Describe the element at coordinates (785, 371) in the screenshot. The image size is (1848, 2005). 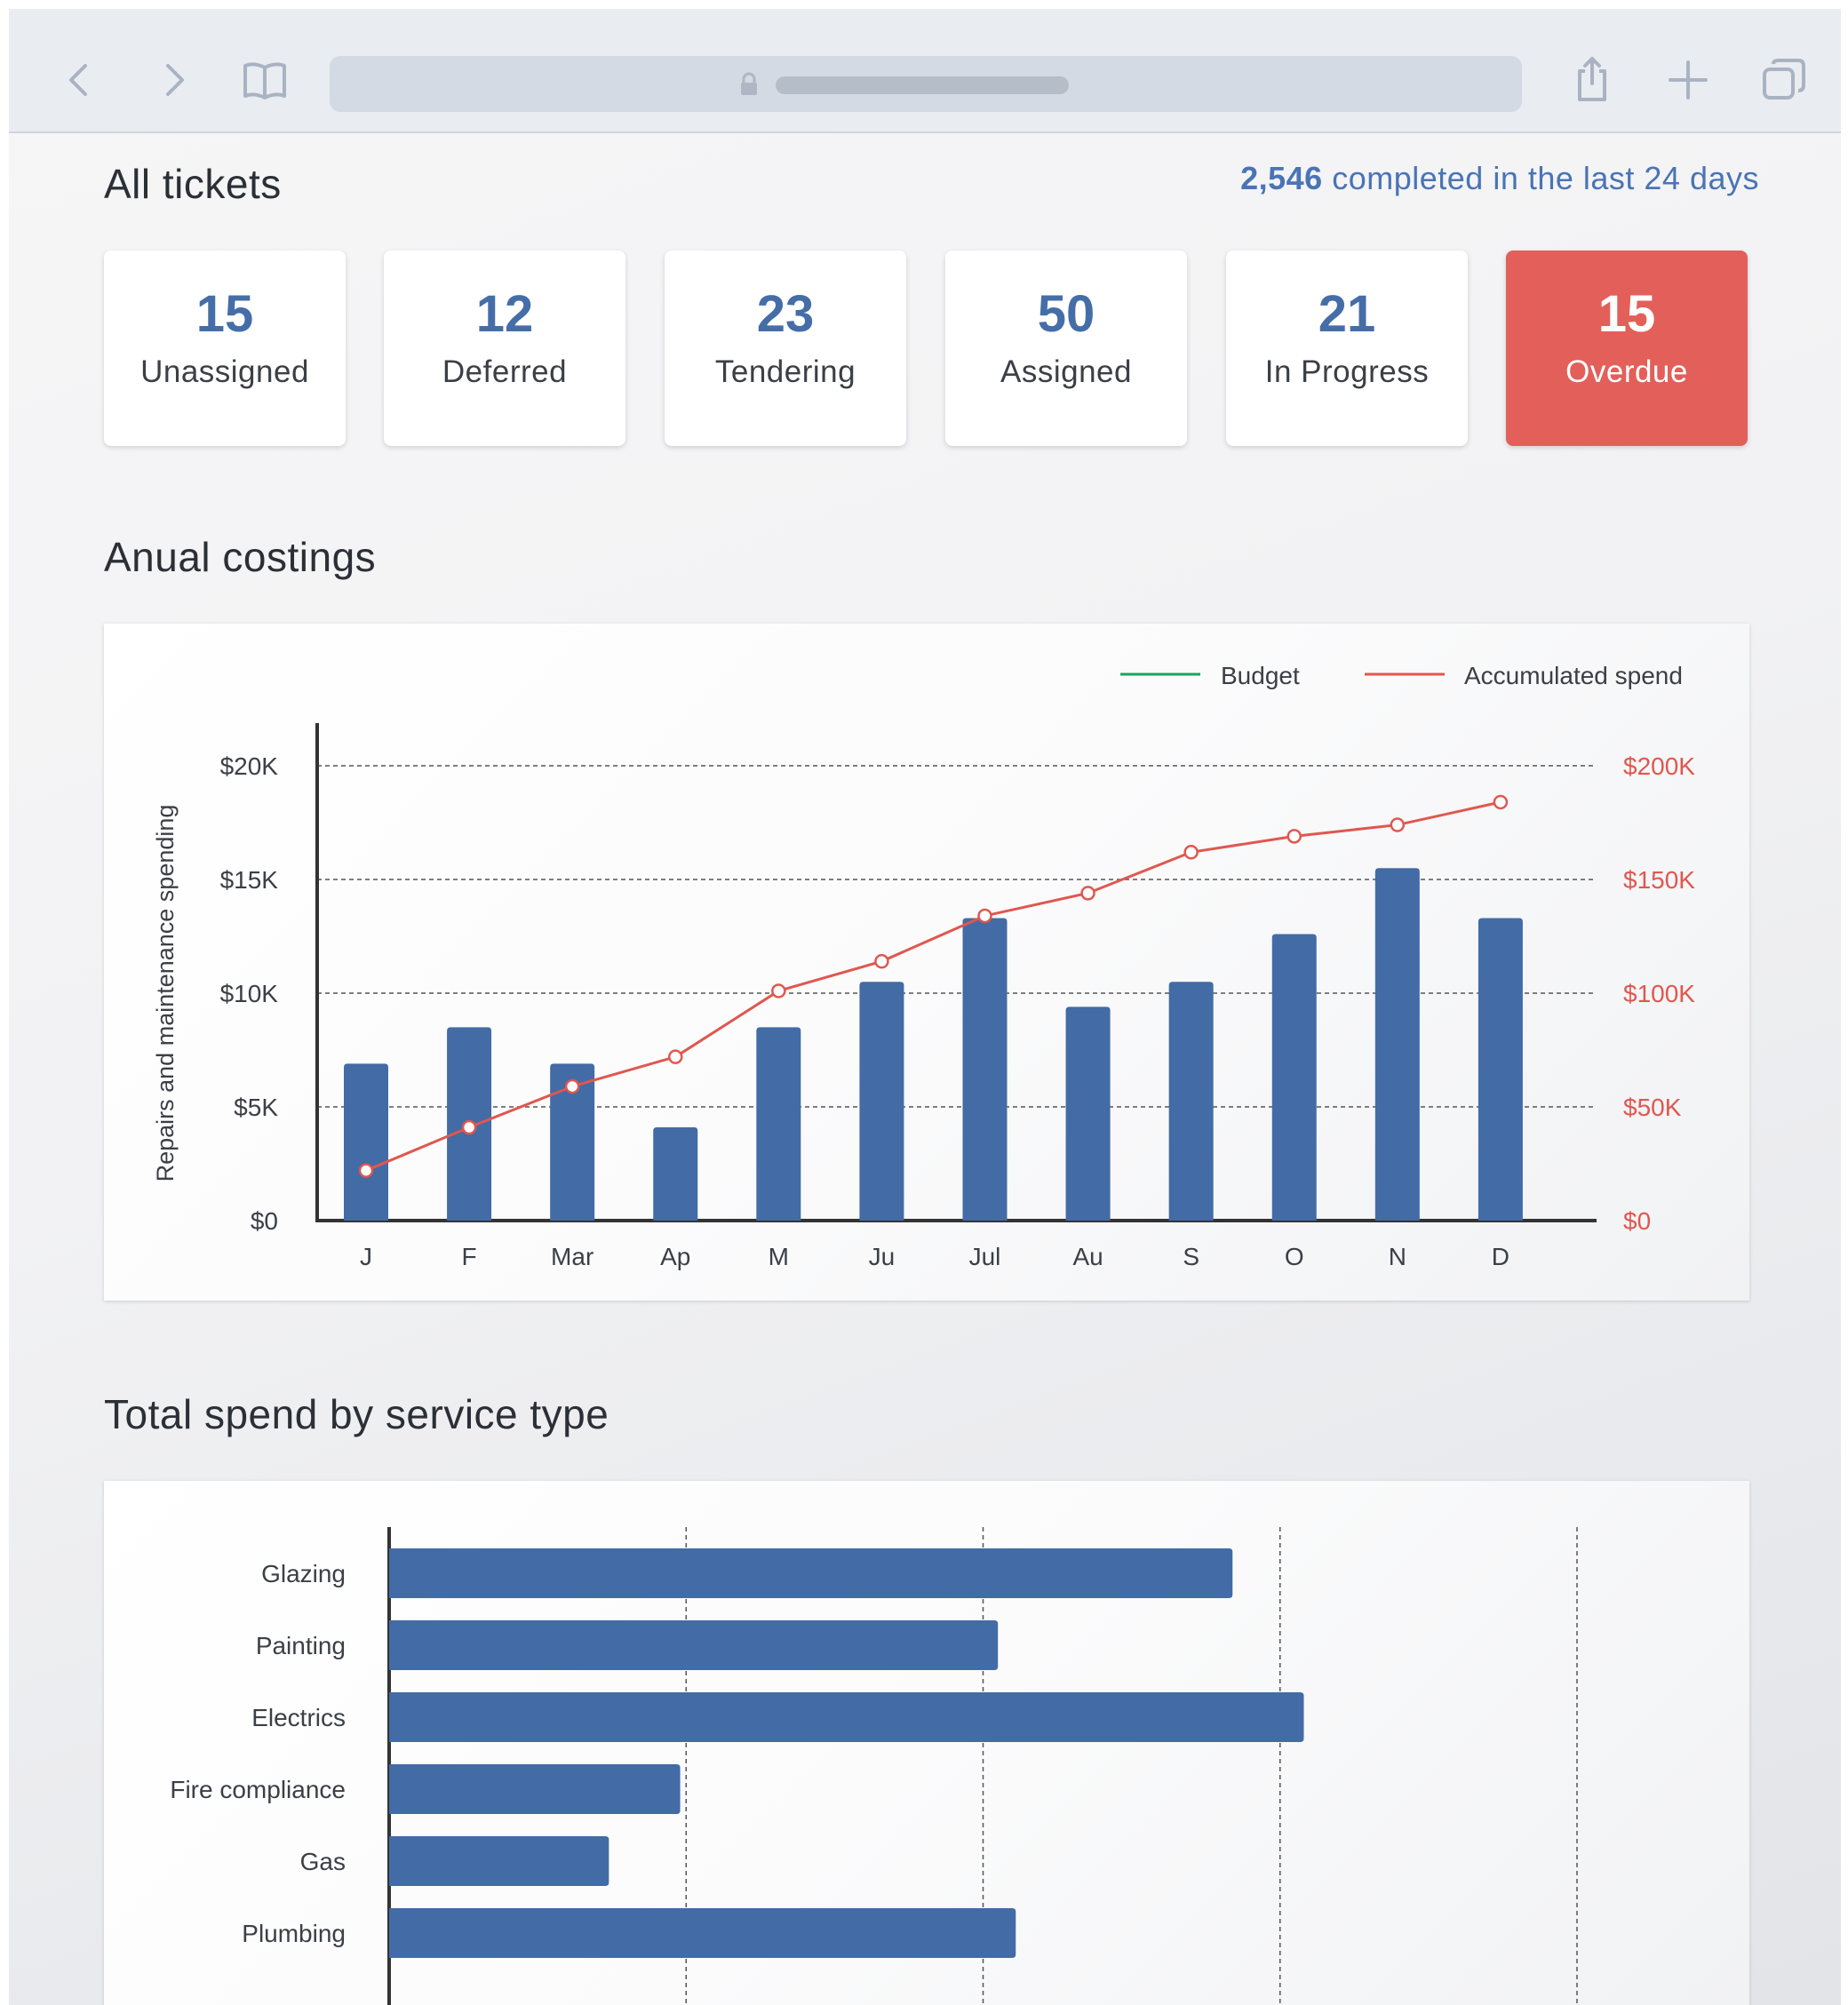
I see `stat-label: Tendering` at that location.